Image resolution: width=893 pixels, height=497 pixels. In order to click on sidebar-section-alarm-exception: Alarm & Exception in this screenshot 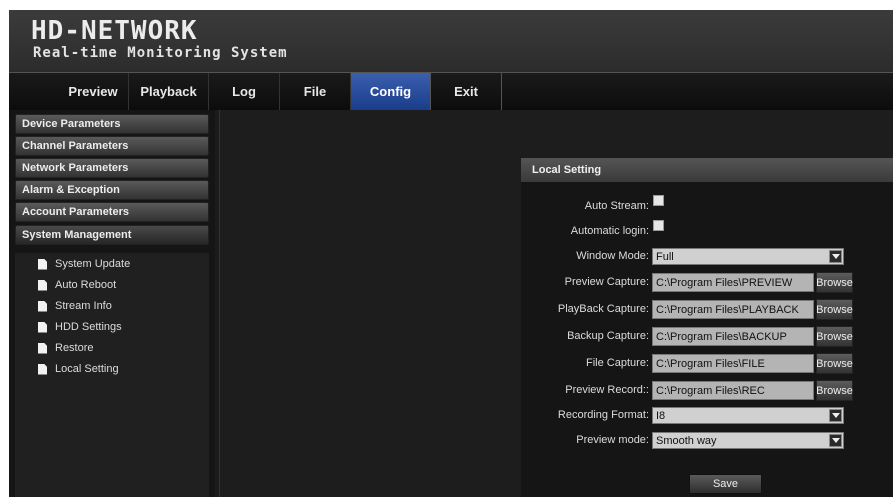, I will do `click(112, 190)`.